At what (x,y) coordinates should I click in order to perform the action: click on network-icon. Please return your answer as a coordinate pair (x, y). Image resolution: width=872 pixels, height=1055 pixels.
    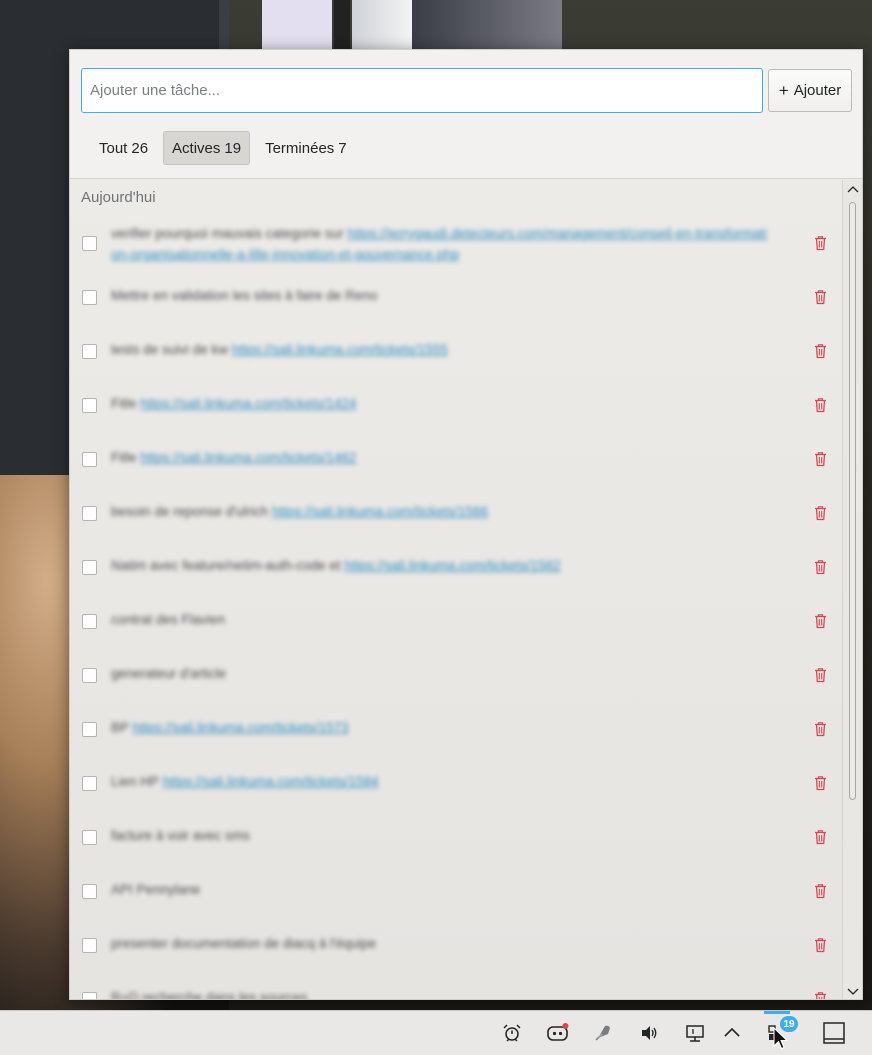
    Looking at the image, I should click on (695, 1033).